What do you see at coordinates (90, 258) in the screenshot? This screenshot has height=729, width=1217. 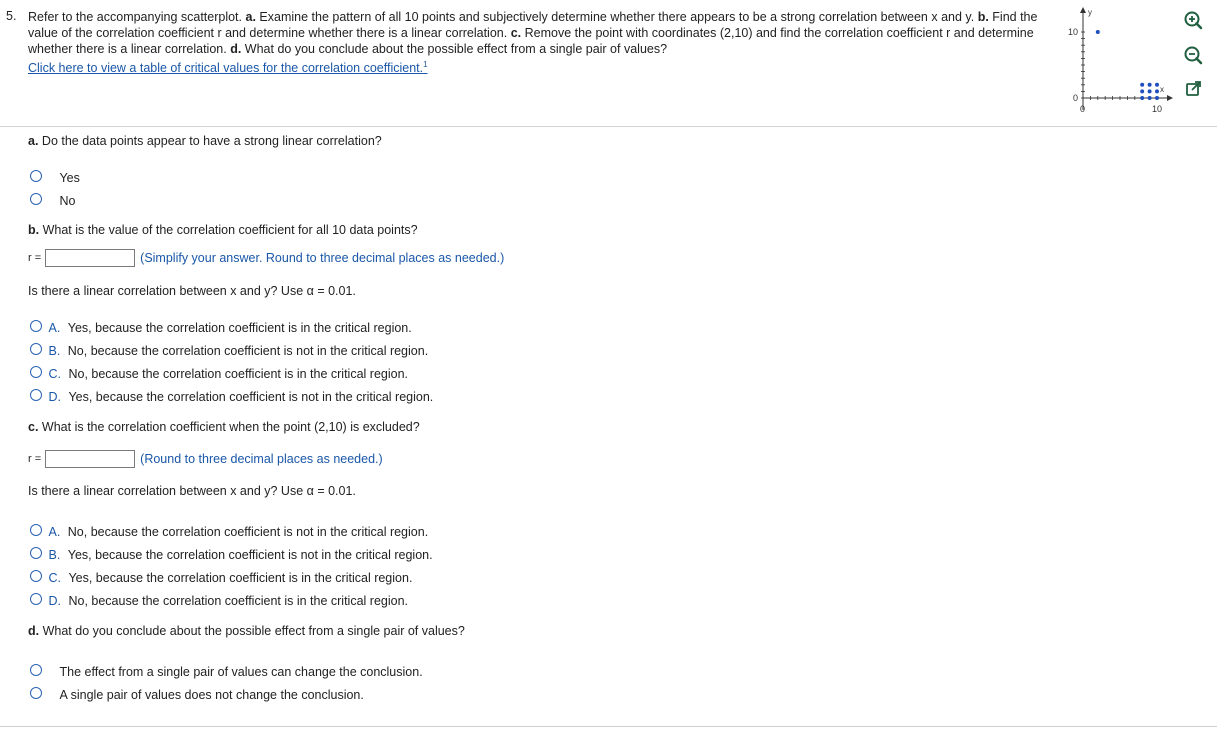 I see `part-b-r-input` at bounding box center [90, 258].